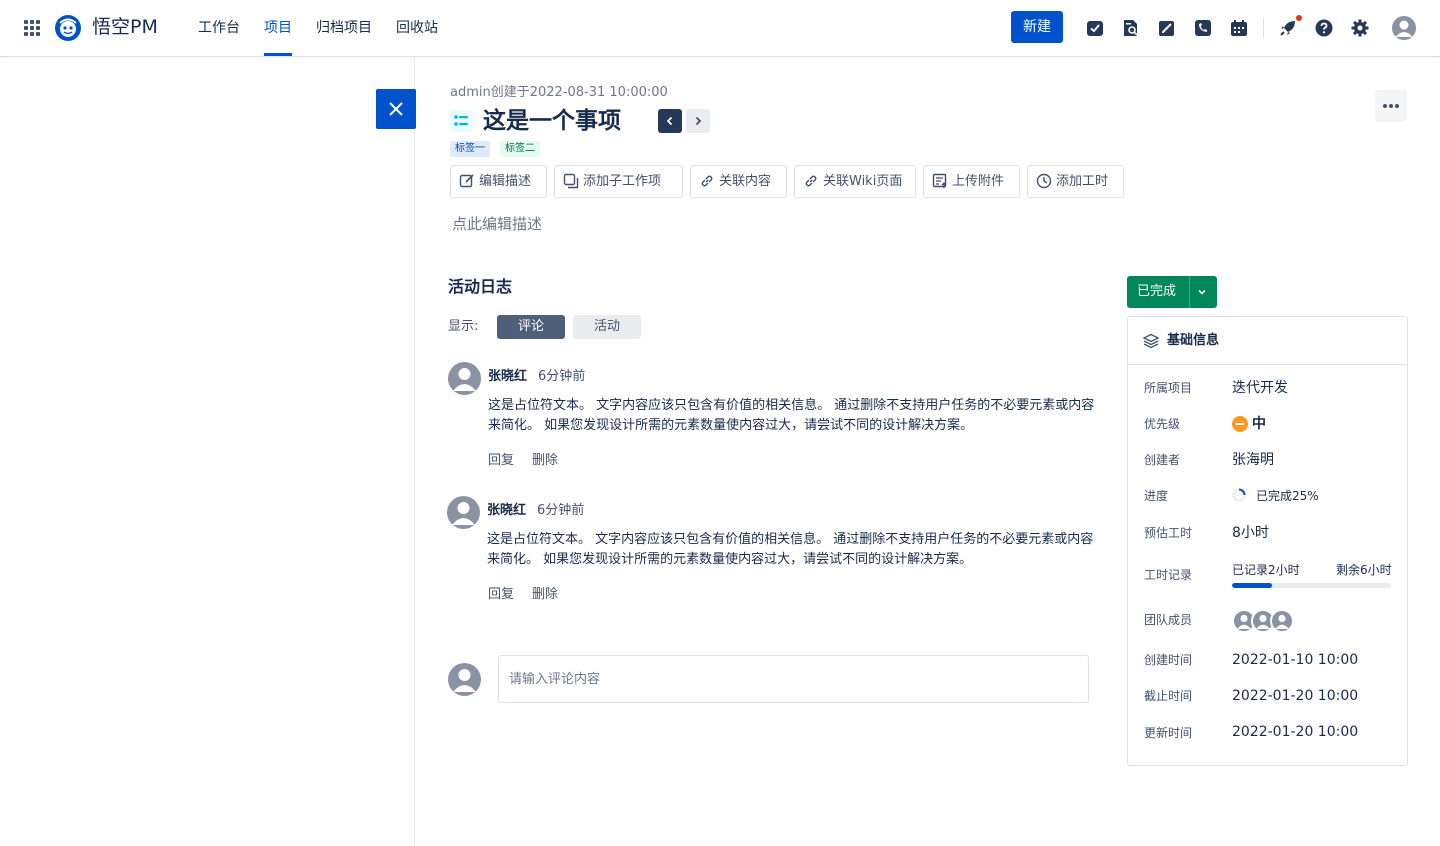 This screenshot has height=846, width=1440. I want to click on notification-rocket-icon, so click(1288, 28).